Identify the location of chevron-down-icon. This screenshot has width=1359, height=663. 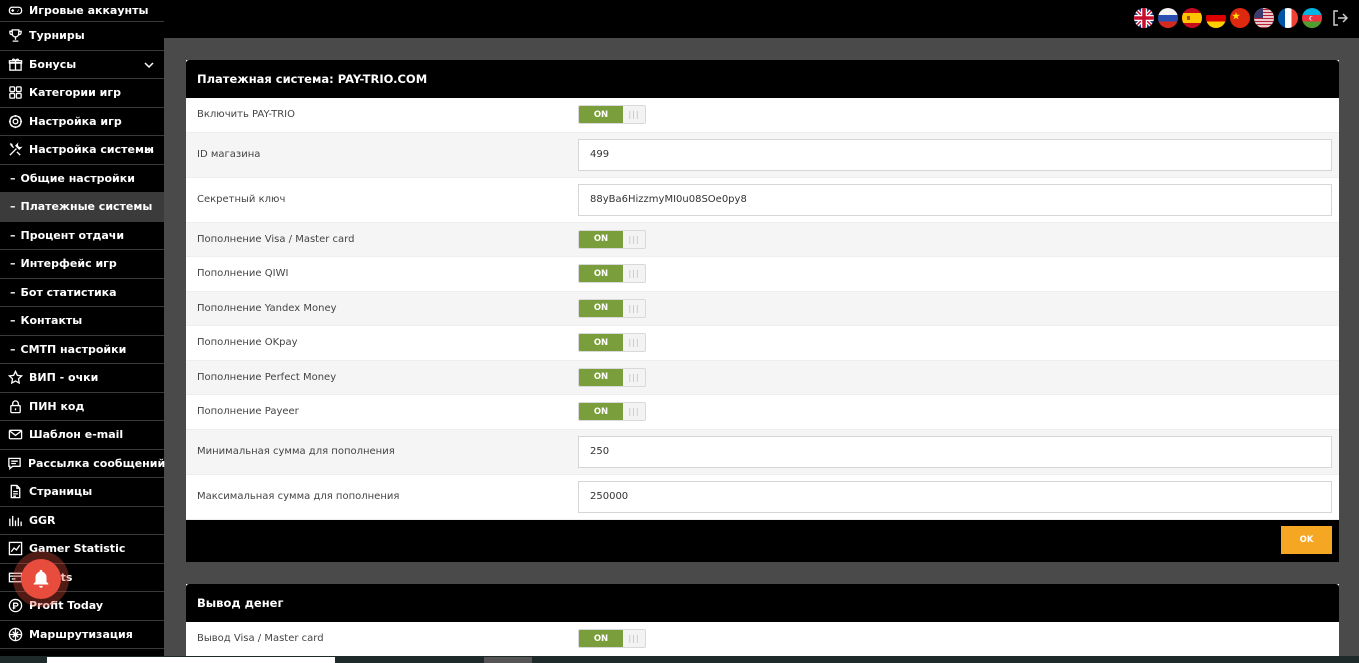
(149, 65).